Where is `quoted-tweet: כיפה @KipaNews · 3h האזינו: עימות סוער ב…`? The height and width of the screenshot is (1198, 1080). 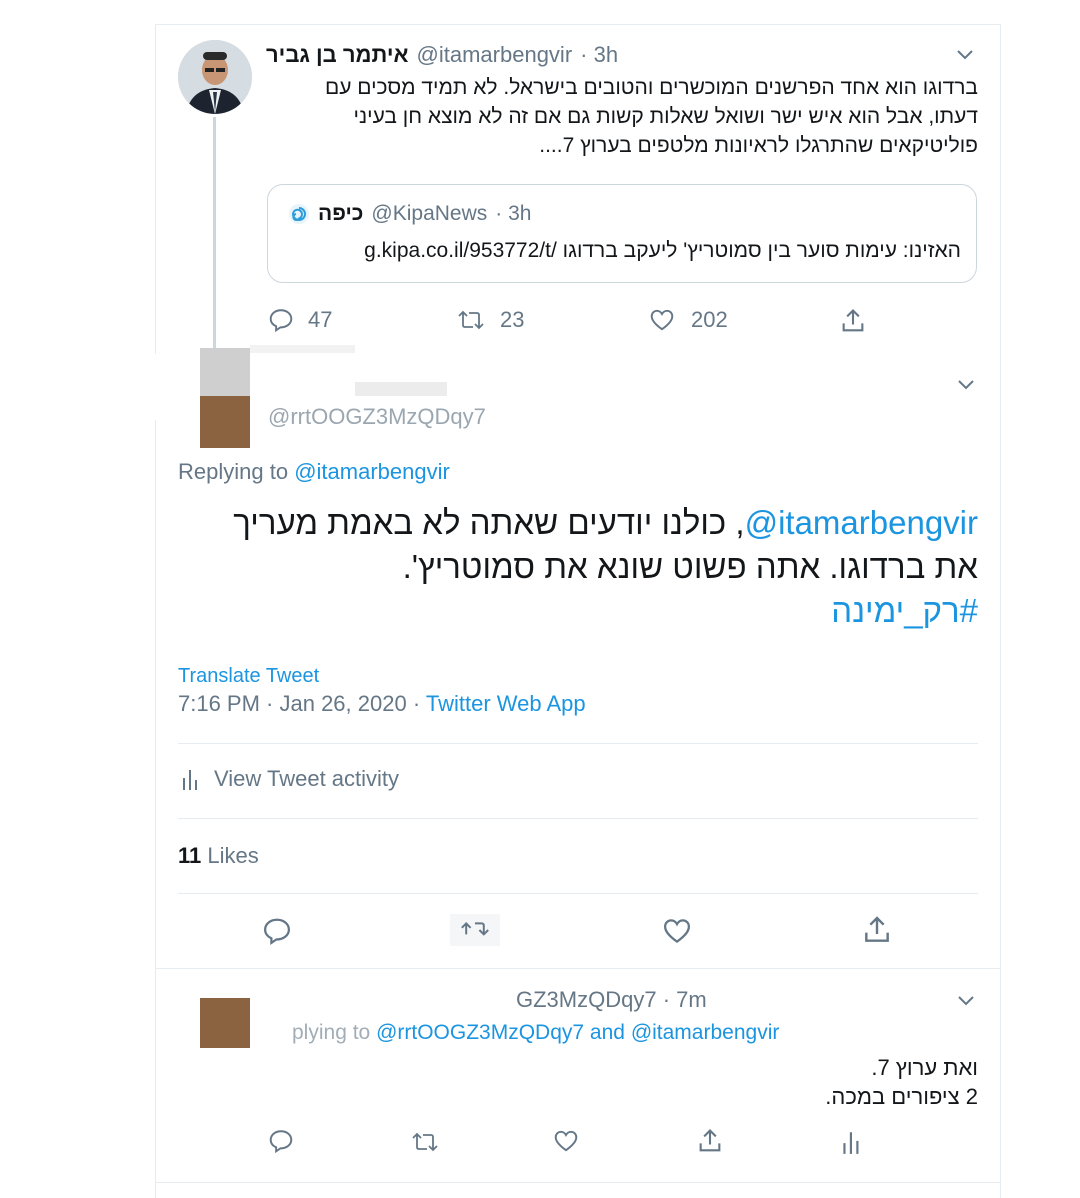
quoted-tweet: כיפה @KipaNews · 3h האזינו: עימות סוער ב… is located at coordinates (622, 233).